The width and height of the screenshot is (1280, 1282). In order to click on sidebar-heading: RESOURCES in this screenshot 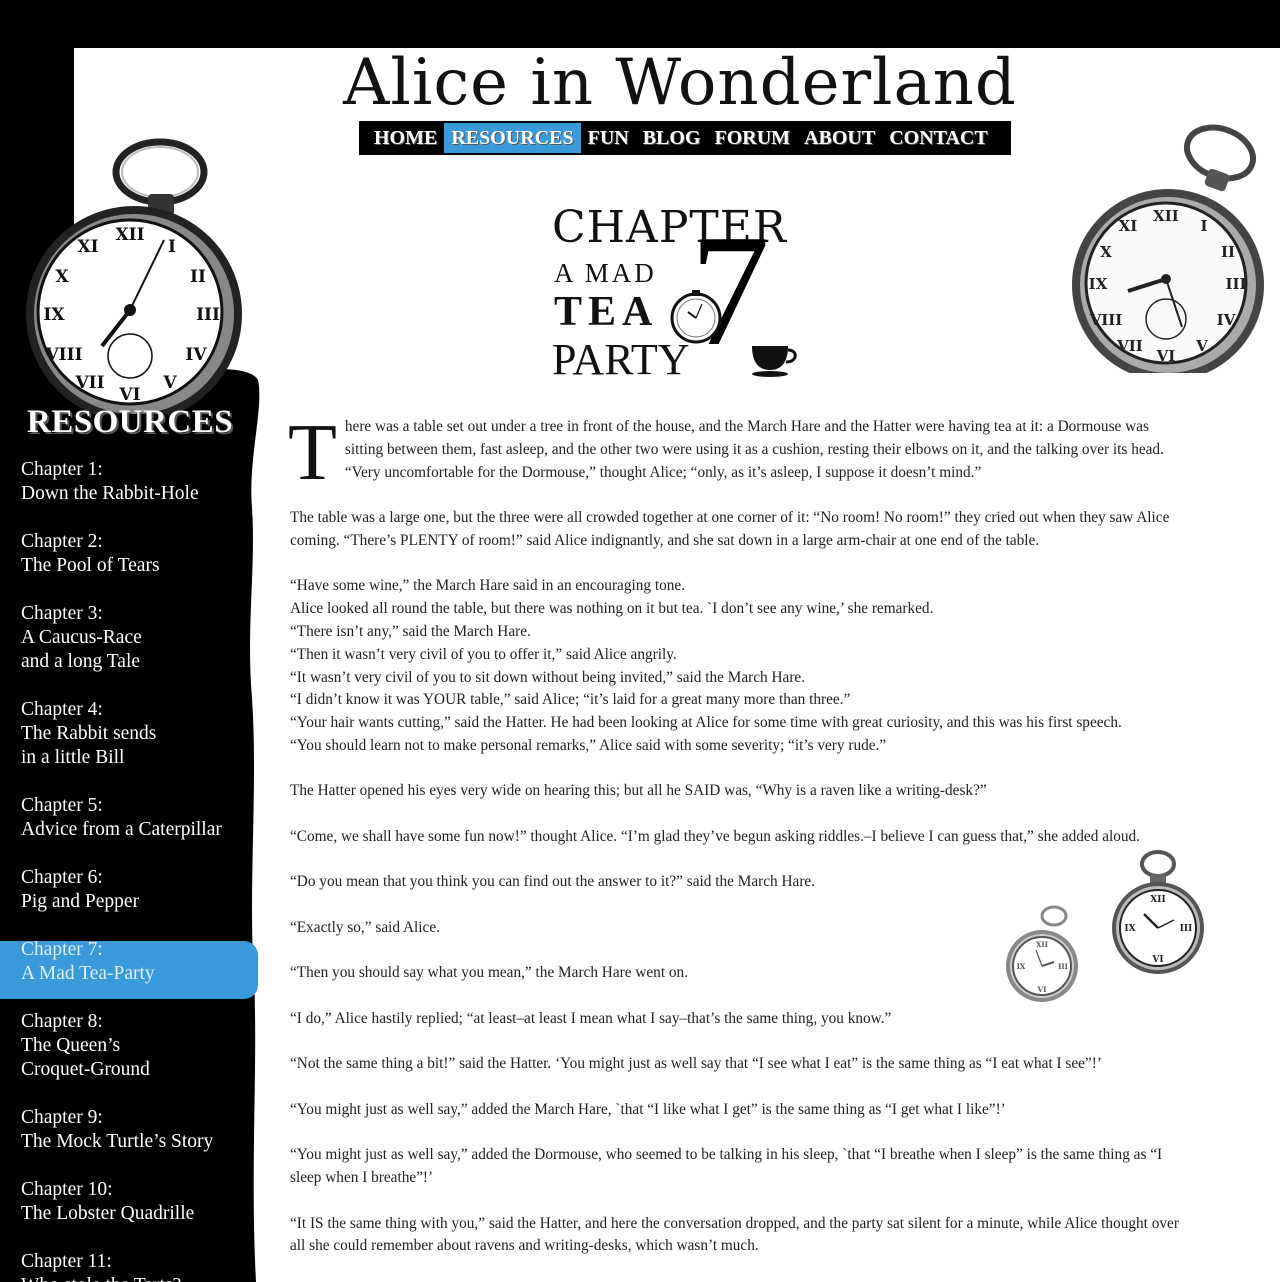, I will do `click(130, 422)`.